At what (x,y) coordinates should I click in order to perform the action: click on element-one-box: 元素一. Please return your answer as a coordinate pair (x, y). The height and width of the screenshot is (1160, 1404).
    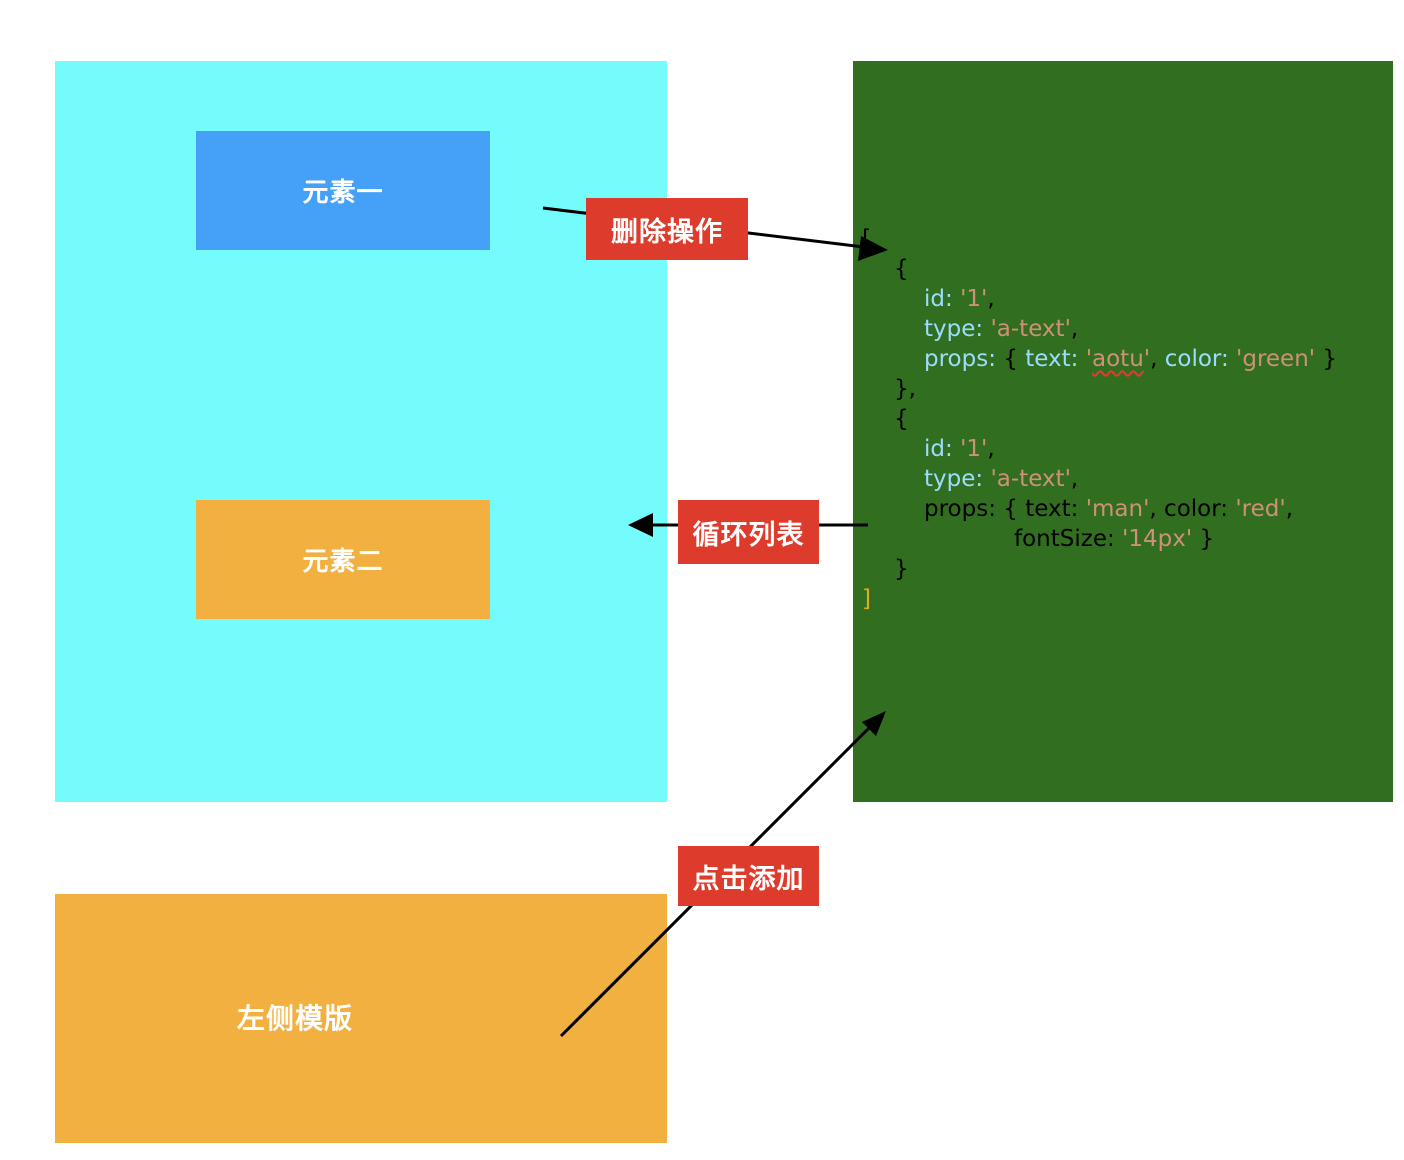
    Looking at the image, I should click on (343, 190).